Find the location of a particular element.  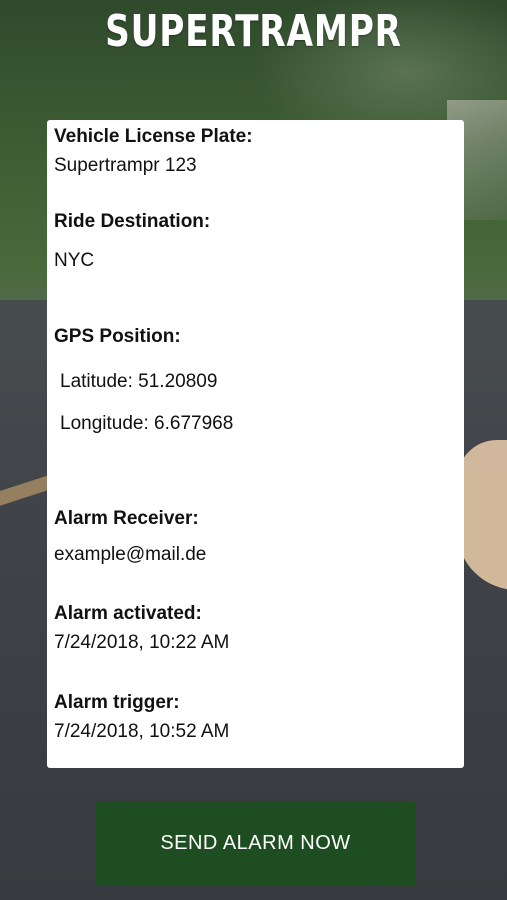

hitchhiker-arm is located at coordinates (482, 515).